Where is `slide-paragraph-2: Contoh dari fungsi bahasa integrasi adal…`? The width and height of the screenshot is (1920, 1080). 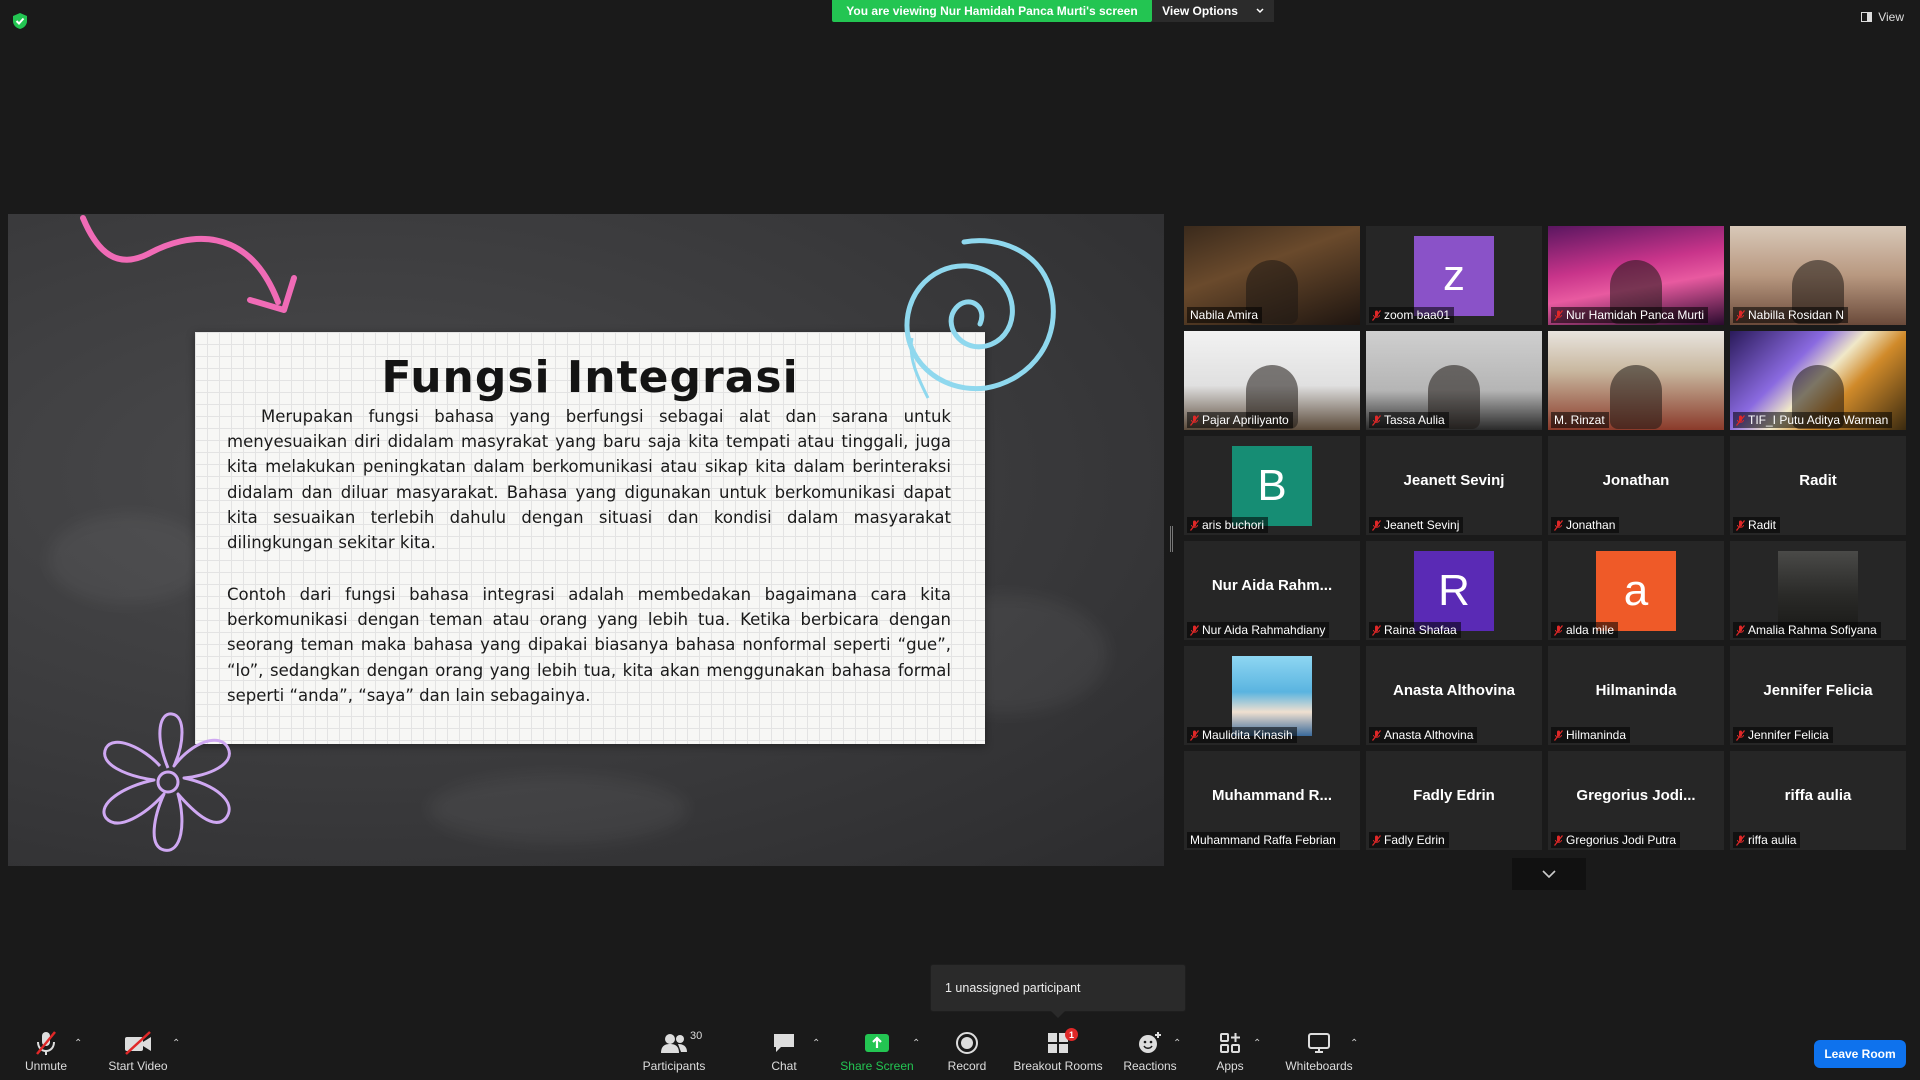
slide-paragraph-2: Contoh dari fungsi bahasa integrasi adal… is located at coordinates (589, 645).